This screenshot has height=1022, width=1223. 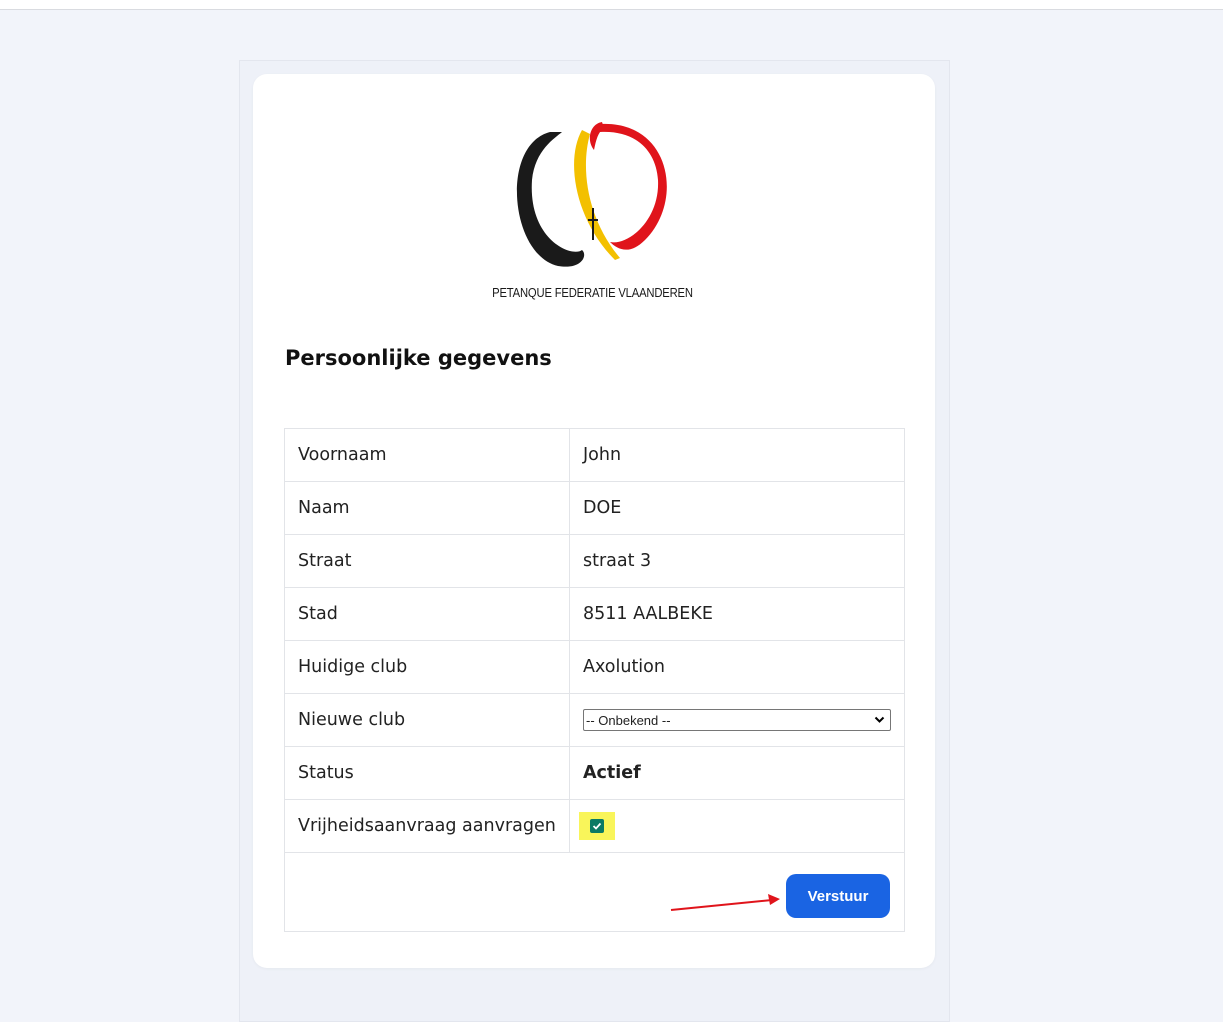 I want to click on page-title: Persoonlijke gegevens, so click(x=418, y=358).